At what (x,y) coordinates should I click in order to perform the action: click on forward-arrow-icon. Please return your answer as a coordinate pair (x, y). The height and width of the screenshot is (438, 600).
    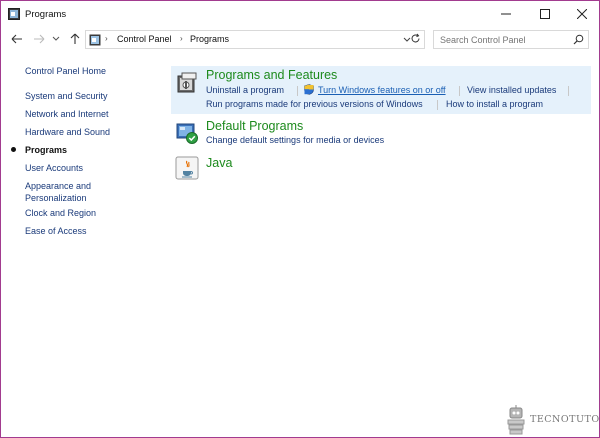
    Looking at the image, I should click on (39, 39).